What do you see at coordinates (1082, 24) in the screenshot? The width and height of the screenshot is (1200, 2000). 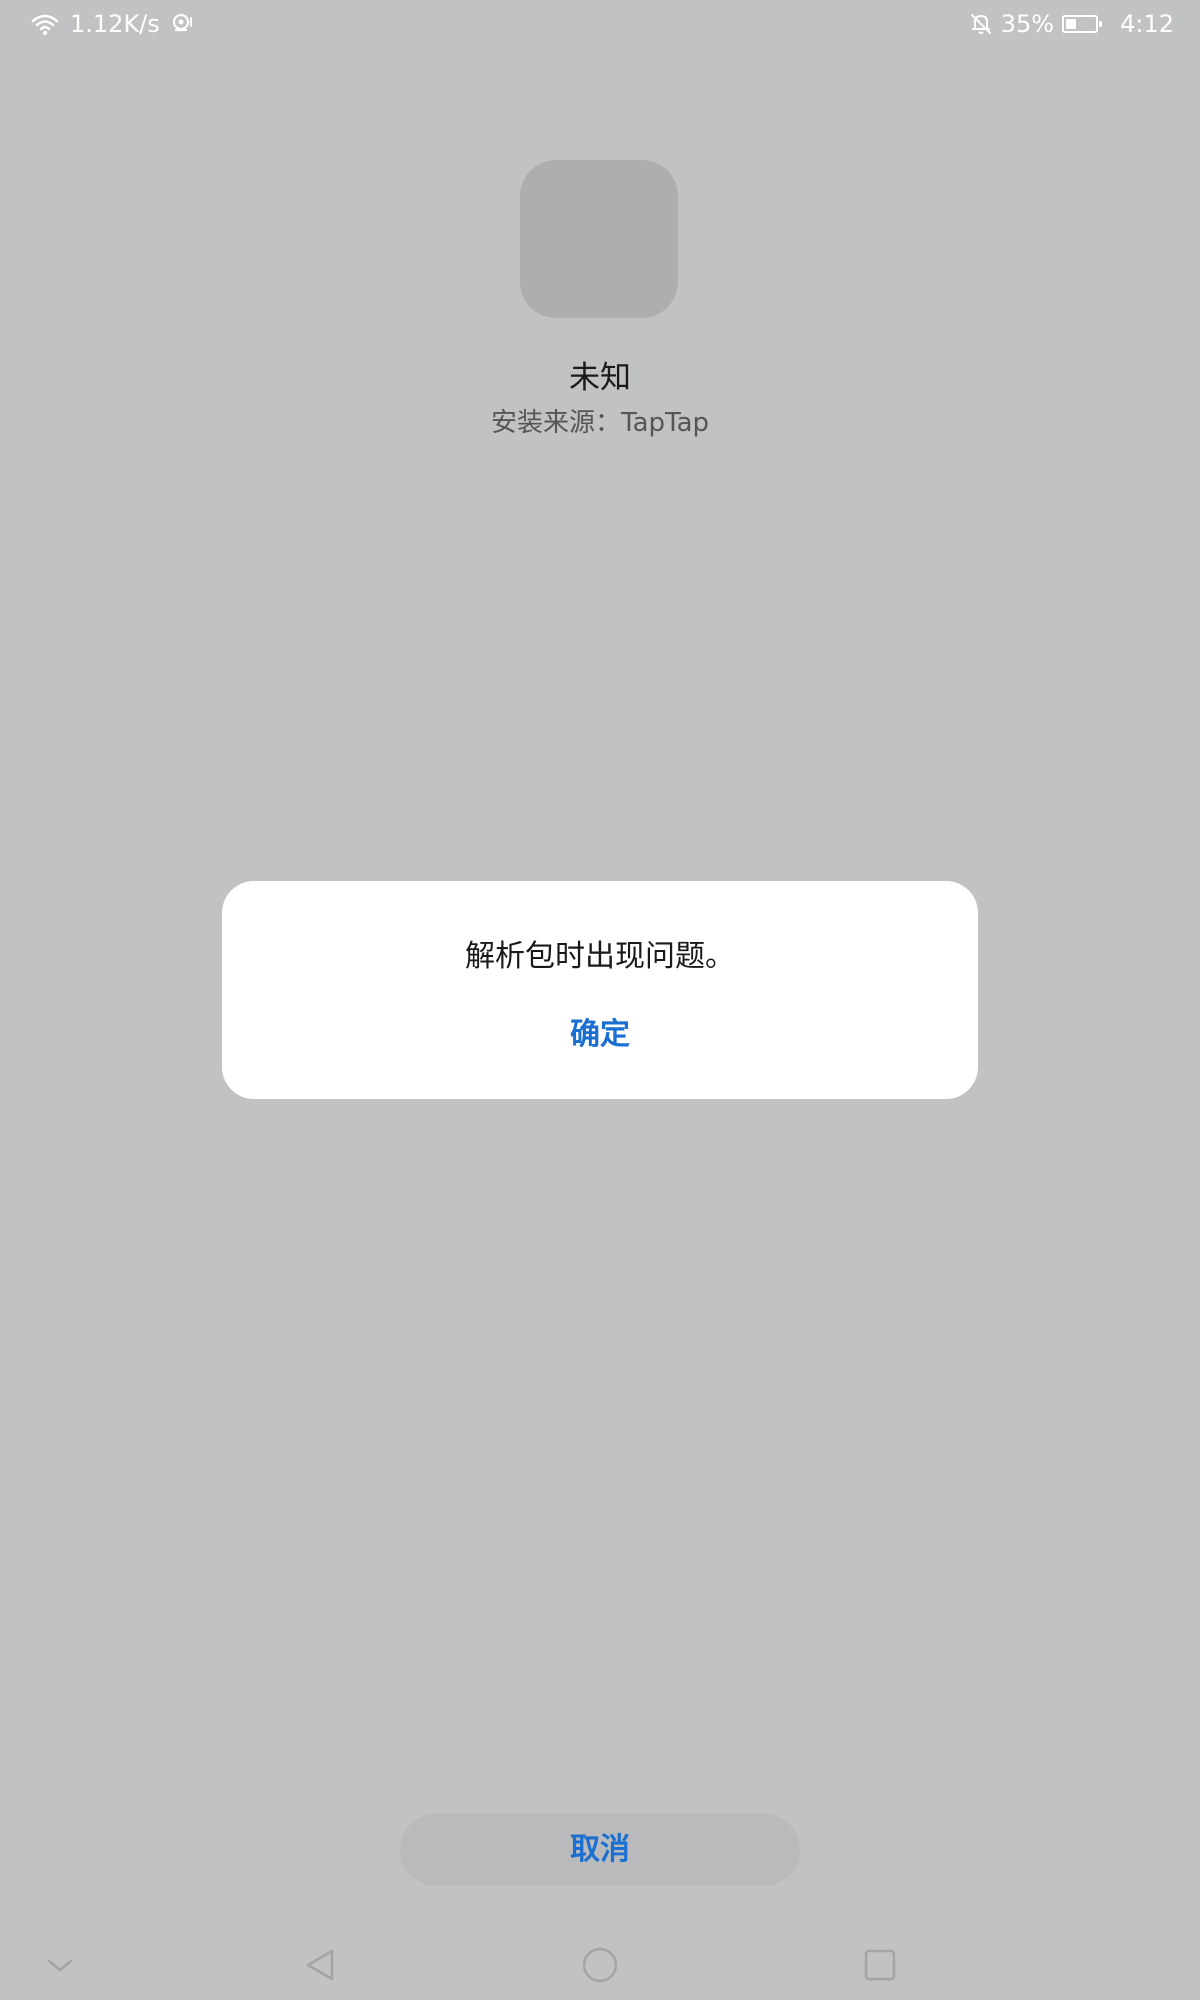 I see `battery-icon` at bounding box center [1082, 24].